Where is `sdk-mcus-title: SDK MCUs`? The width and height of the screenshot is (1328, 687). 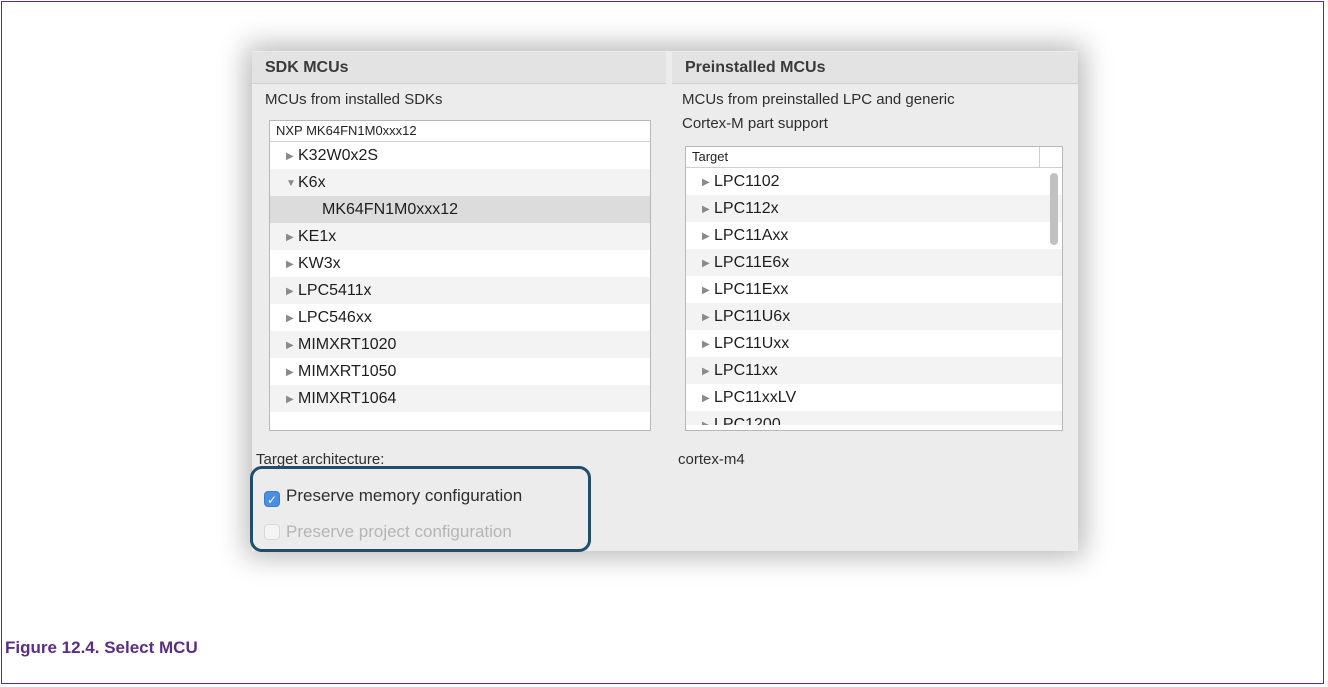 sdk-mcus-title: SDK MCUs is located at coordinates (459, 68).